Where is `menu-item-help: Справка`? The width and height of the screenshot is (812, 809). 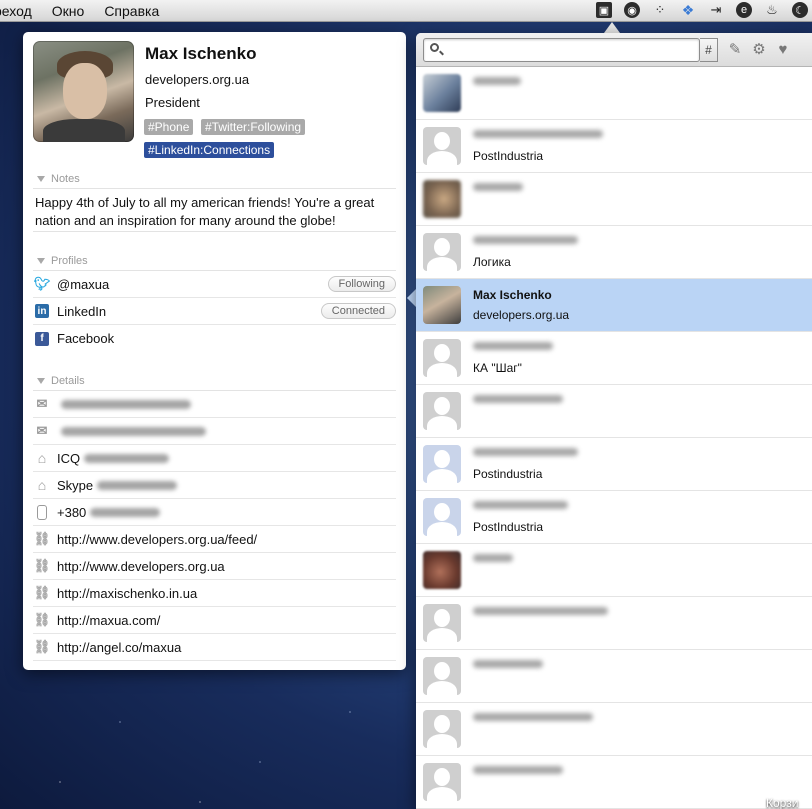
menu-item-help: Справка is located at coordinates (131, 11).